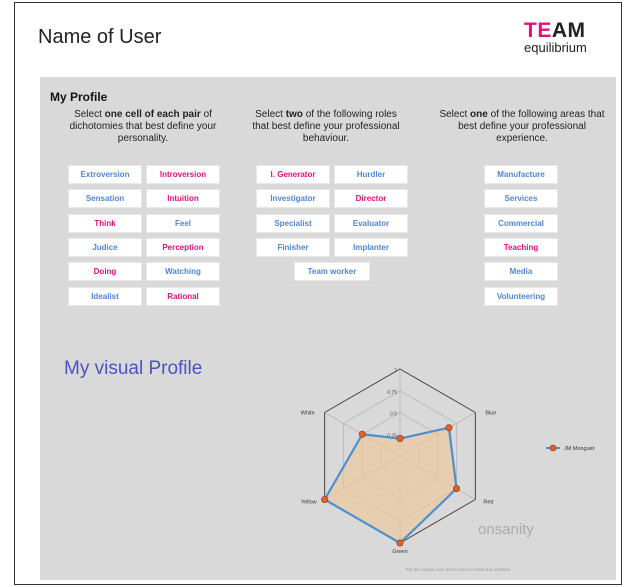 The width and height of the screenshot is (634, 587). Describe the element at coordinates (392, 393) in the screenshot. I see `tick-label: 0.75` at that location.